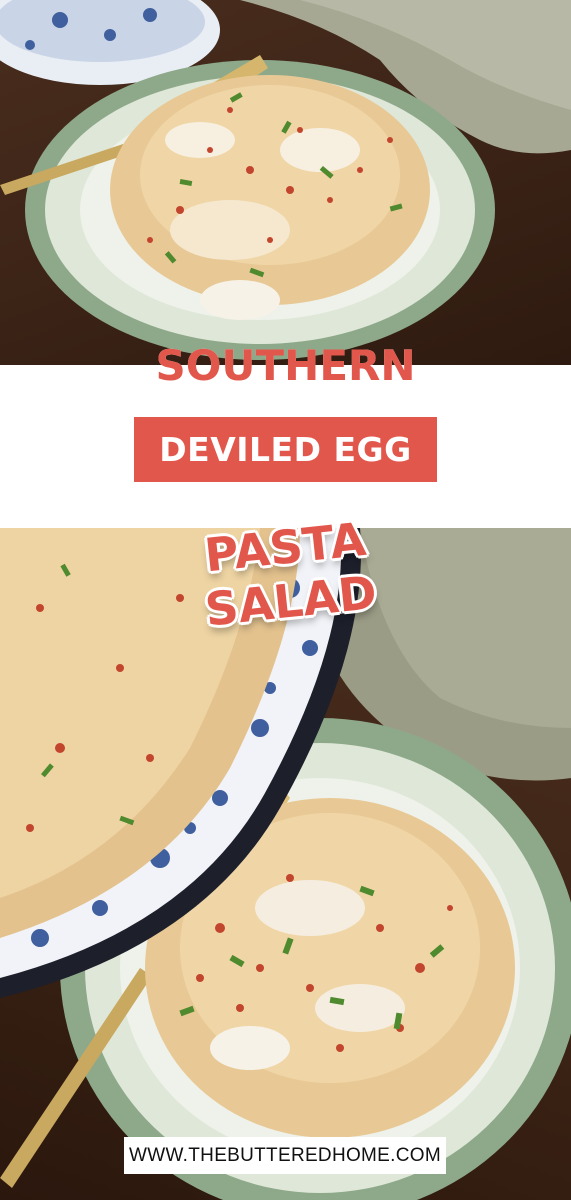 This screenshot has width=571, height=1200. What do you see at coordinates (285, 365) in the screenshot?
I see `title-line-southern: SOUTHERN` at bounding box center [285, 365].